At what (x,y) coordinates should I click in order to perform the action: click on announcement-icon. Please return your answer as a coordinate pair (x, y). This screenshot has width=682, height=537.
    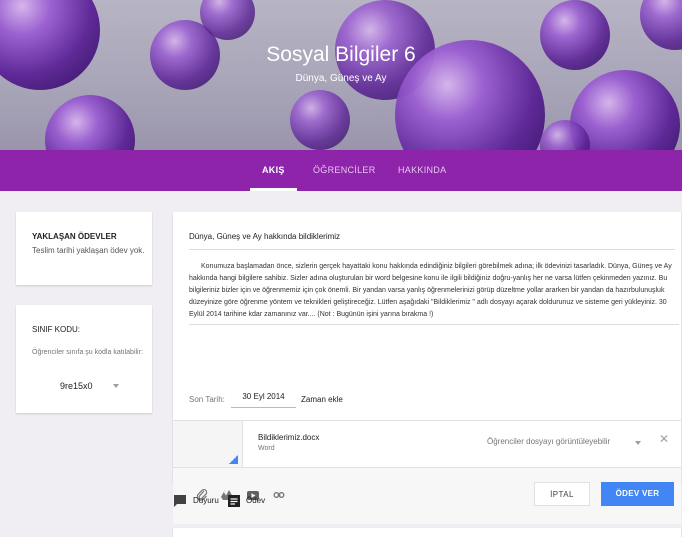
    Looking at the image, I should click on (180, 501).